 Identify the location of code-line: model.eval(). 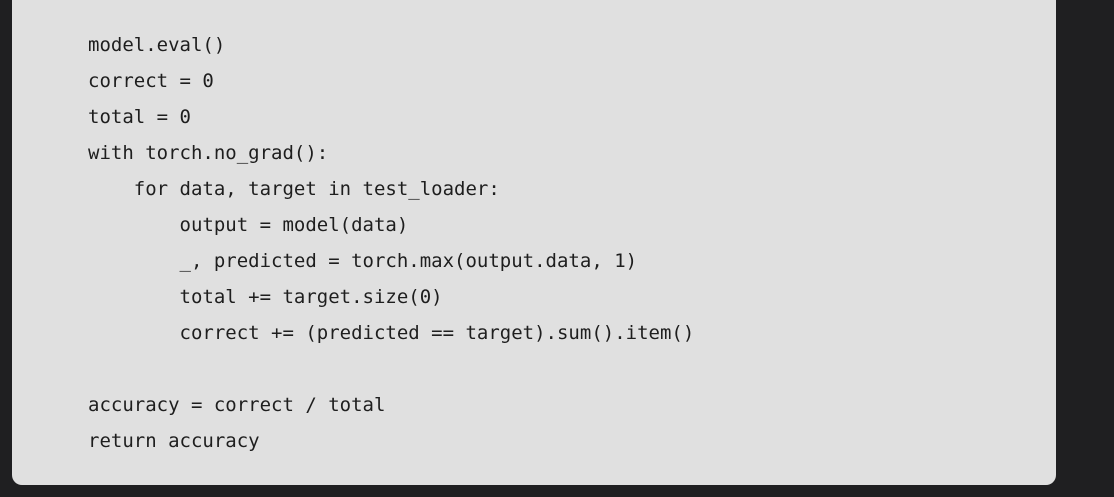
(157, 45).